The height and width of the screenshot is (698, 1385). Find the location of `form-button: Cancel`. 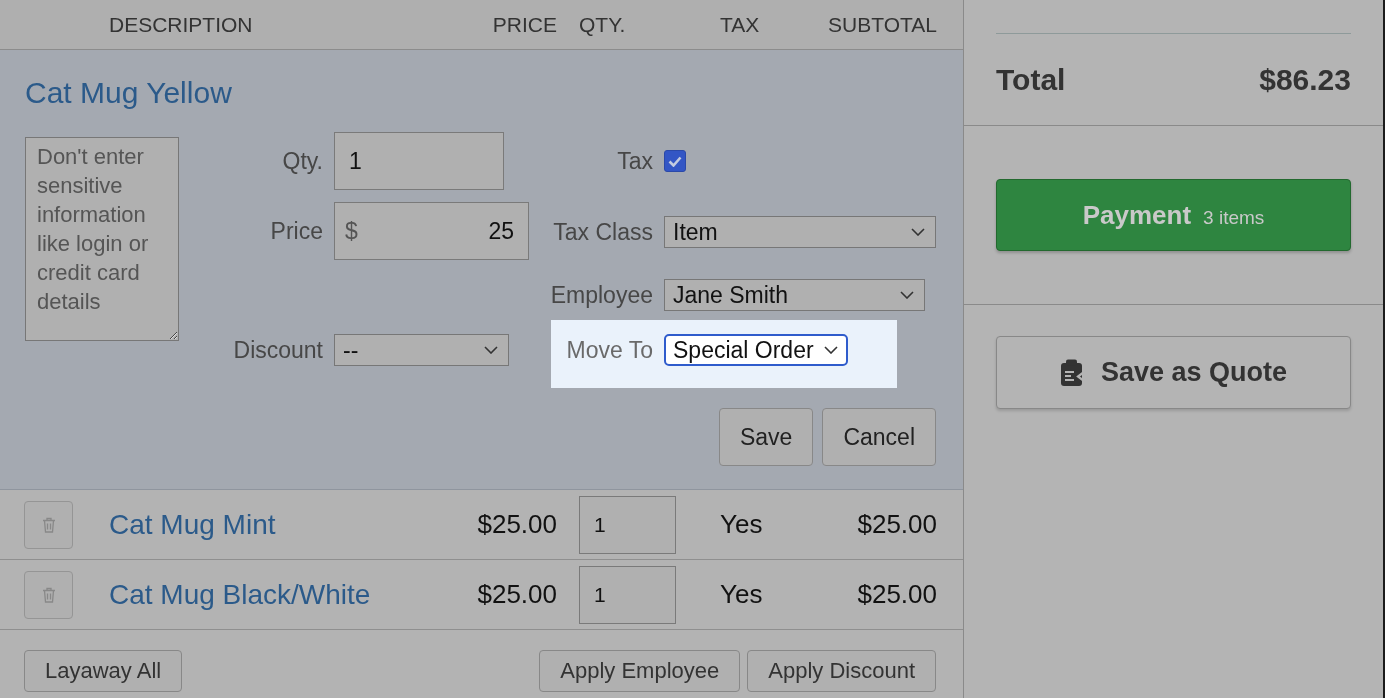

form-button: Cancel is located at coordinates (879, 437).